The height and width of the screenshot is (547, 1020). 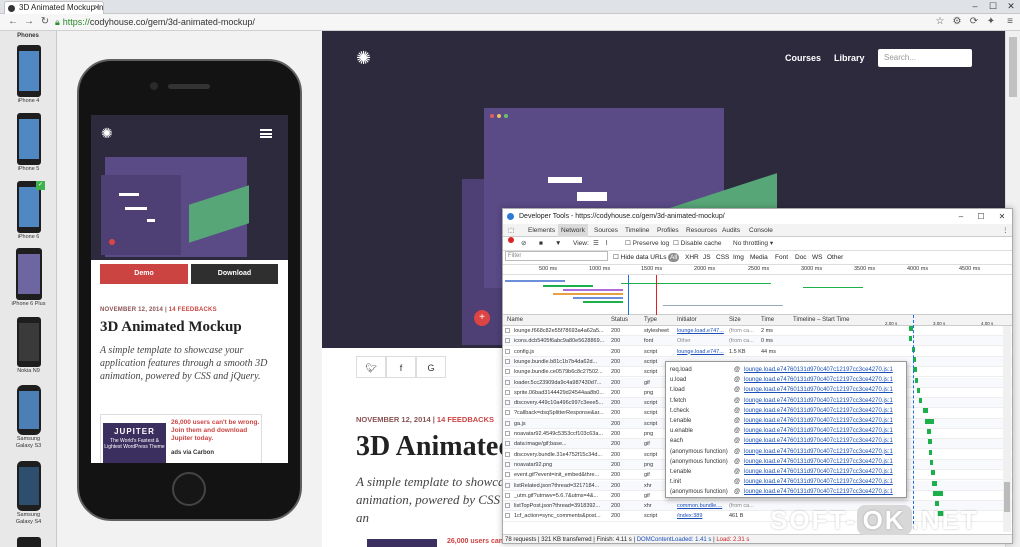 I want to click on sync-icon: ⟳, so click(x=974, y=22).